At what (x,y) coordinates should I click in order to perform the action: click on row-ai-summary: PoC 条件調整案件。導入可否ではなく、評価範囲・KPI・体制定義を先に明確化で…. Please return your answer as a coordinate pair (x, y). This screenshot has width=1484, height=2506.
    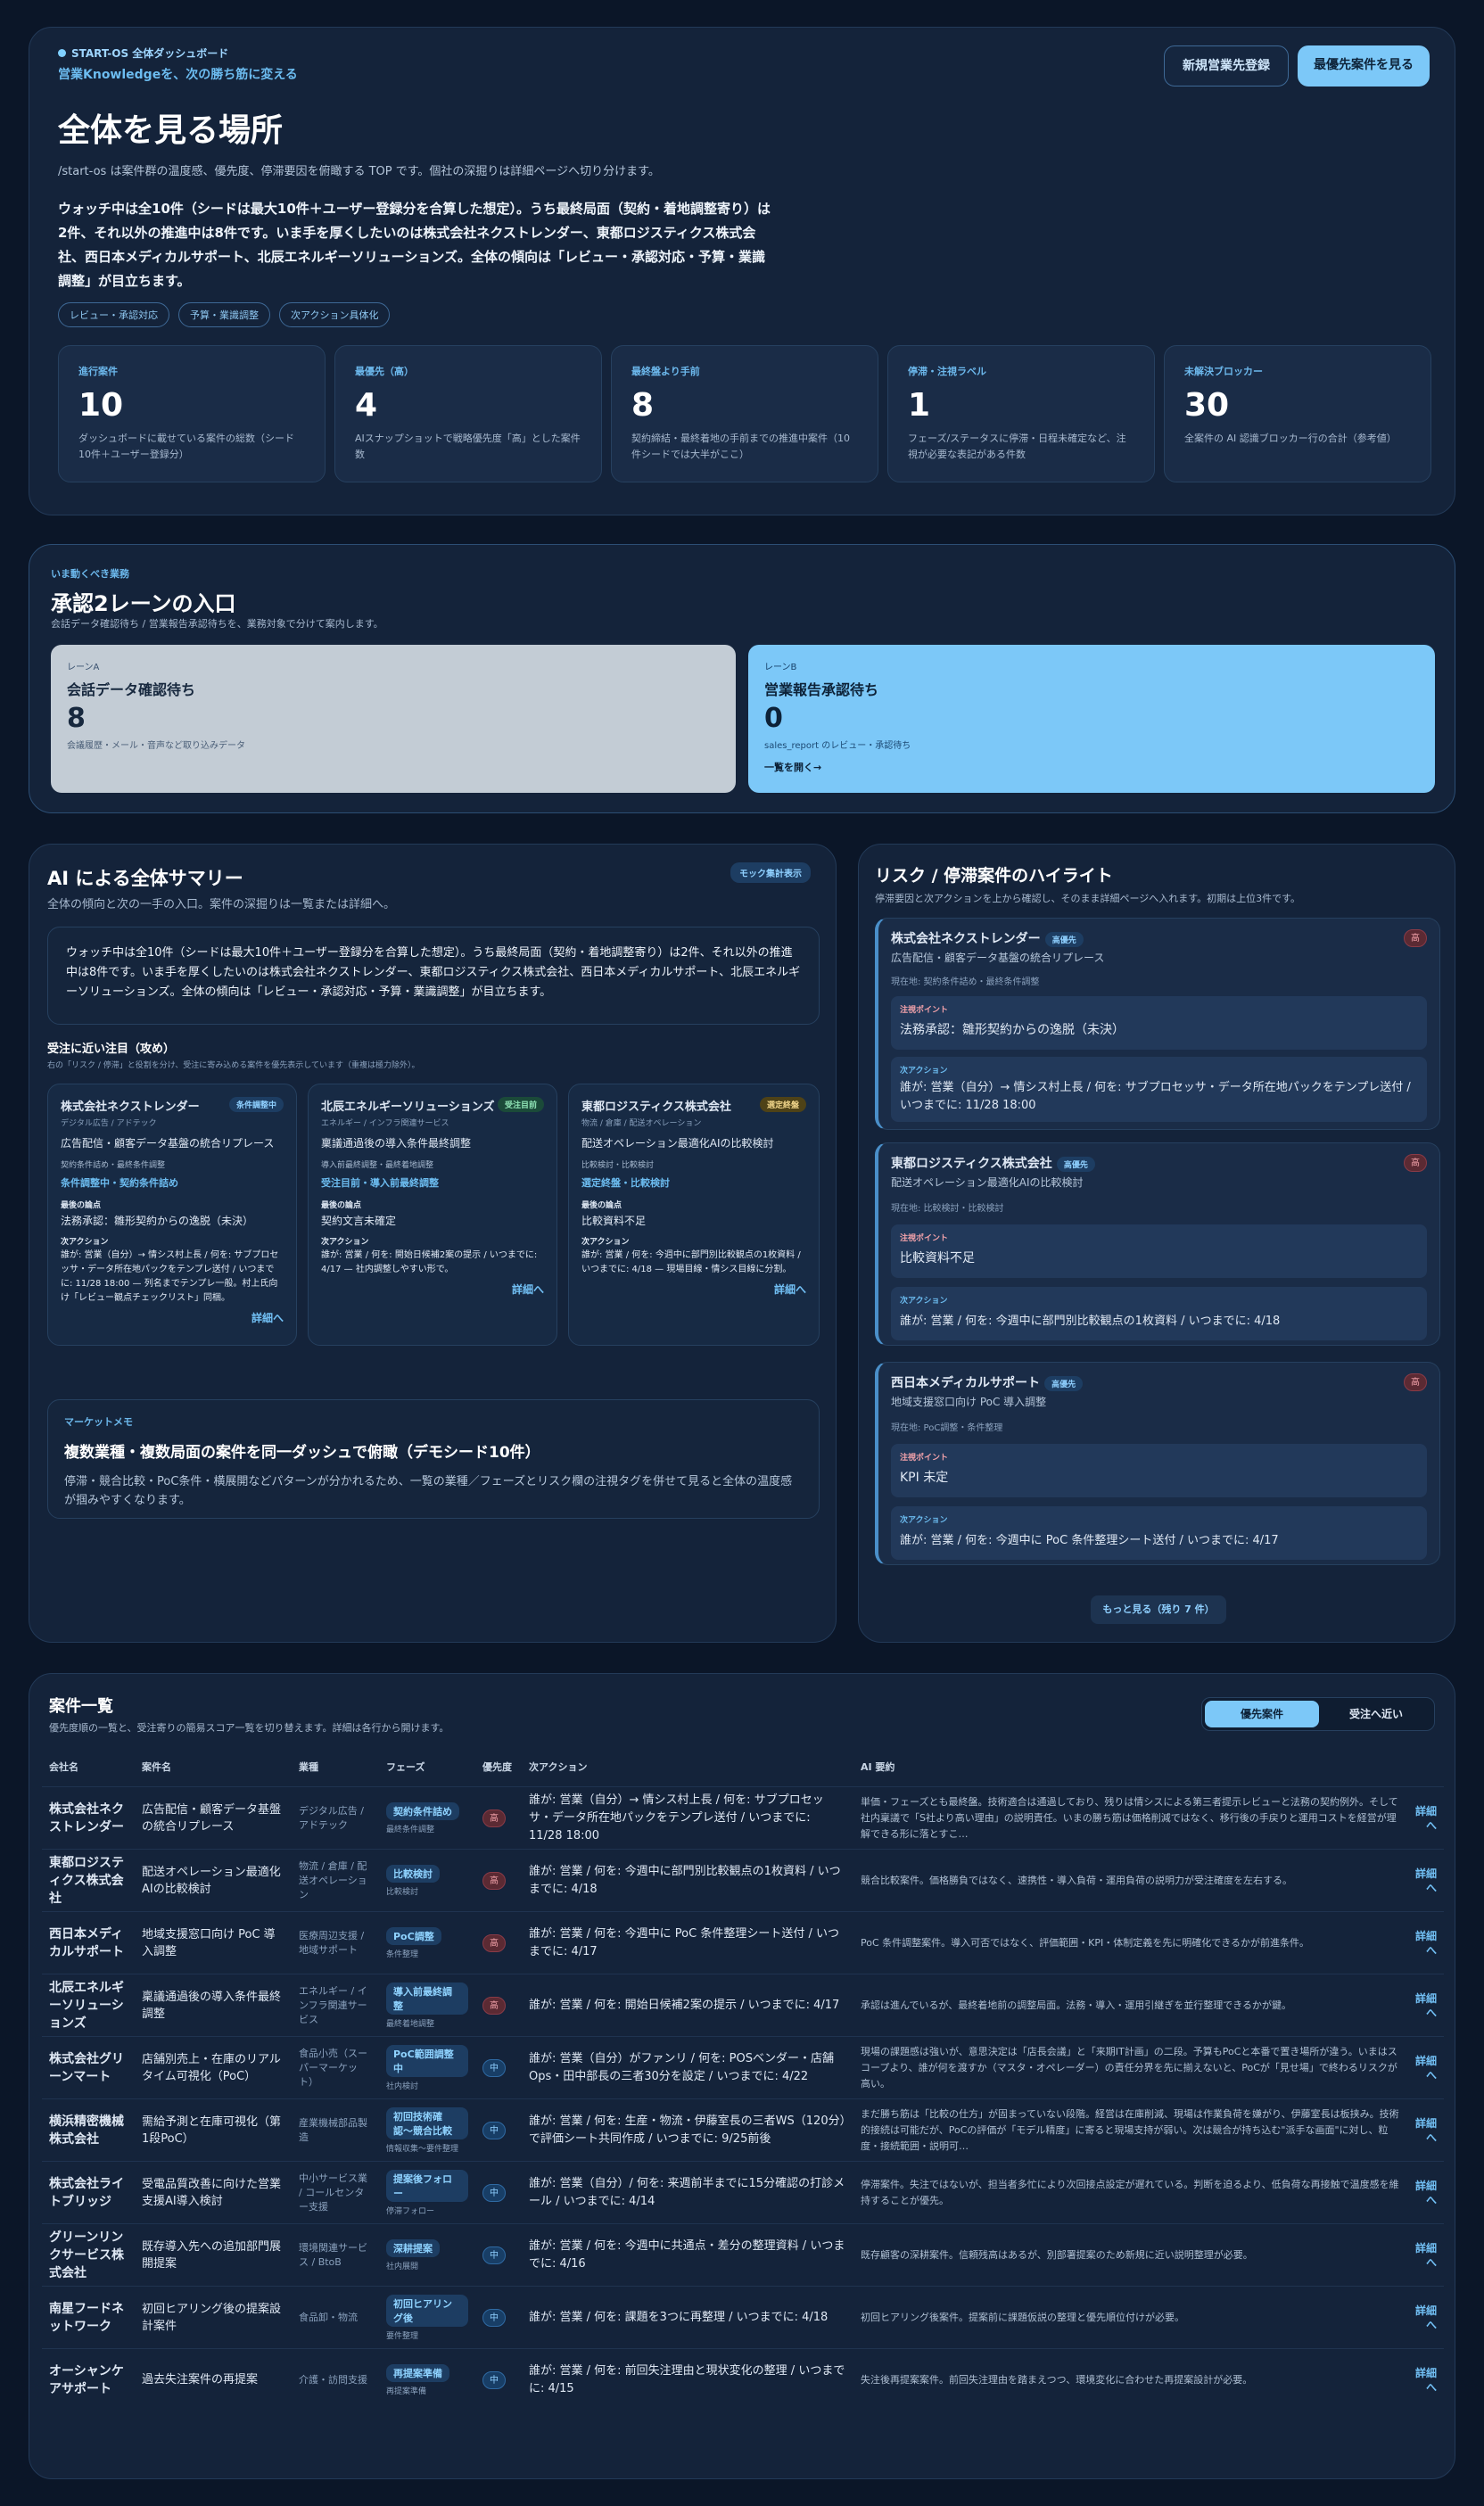
    Looking at the image, I should click on (1131, 1942).